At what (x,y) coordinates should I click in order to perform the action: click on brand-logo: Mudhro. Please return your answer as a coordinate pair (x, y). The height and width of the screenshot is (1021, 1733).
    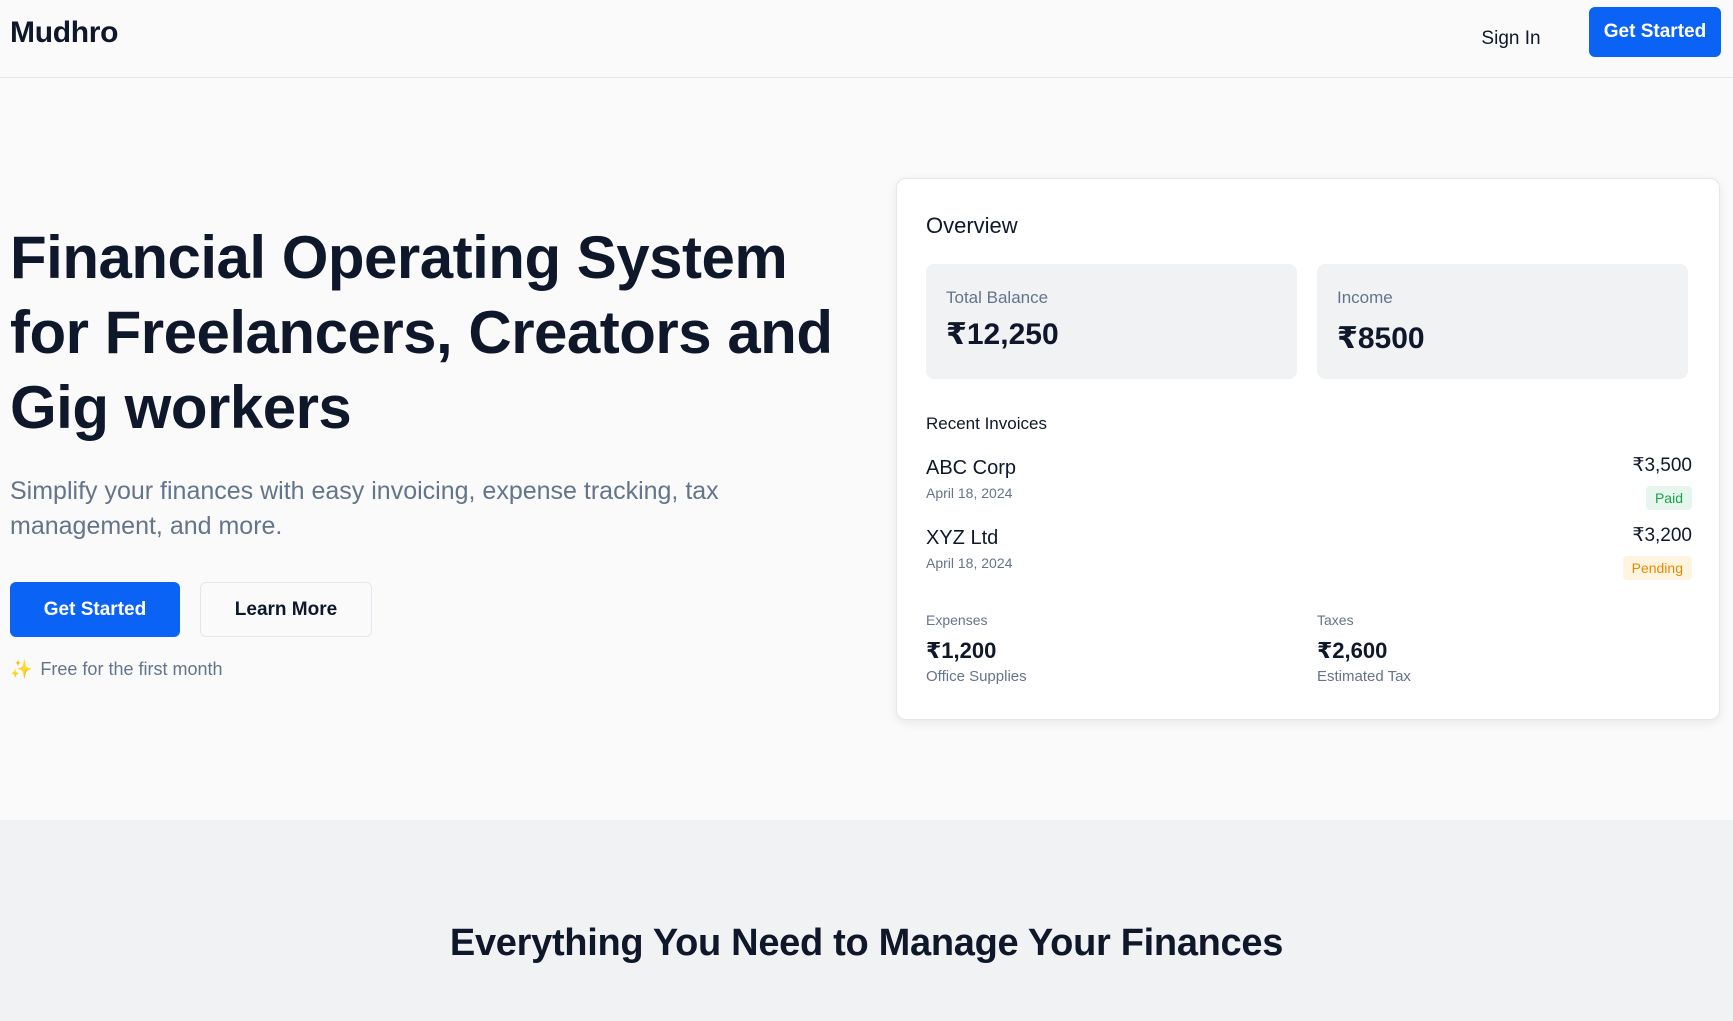
    Looking at the image, I should click on (64, 33).